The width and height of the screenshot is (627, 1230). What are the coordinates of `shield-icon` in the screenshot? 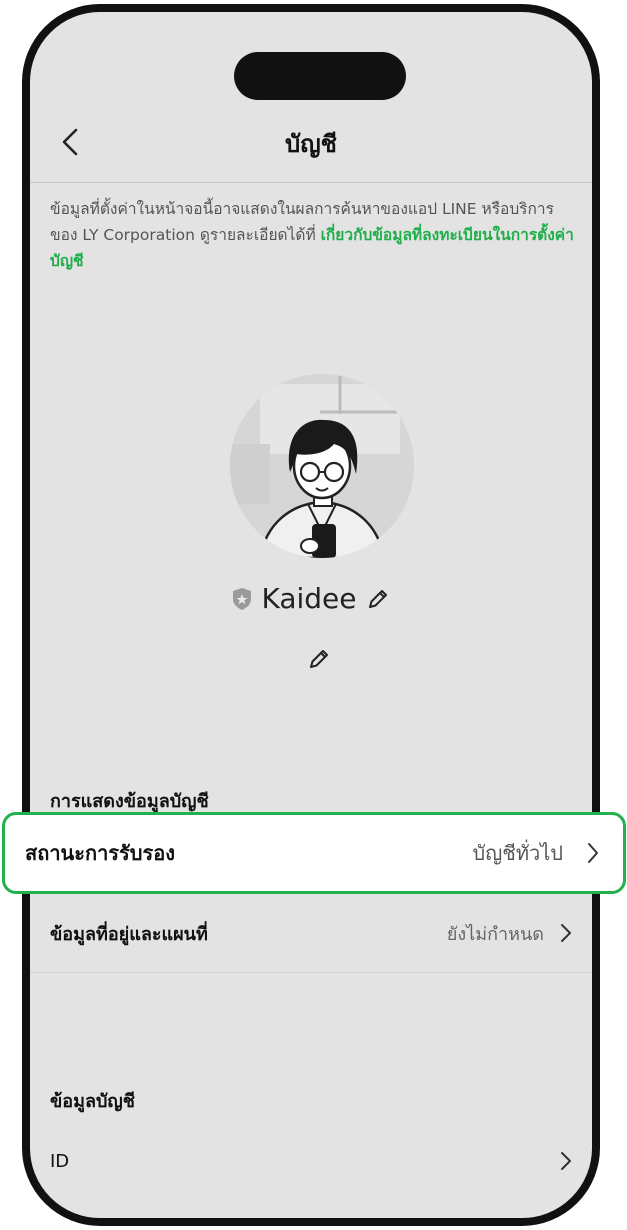 It's located at (242, 598).